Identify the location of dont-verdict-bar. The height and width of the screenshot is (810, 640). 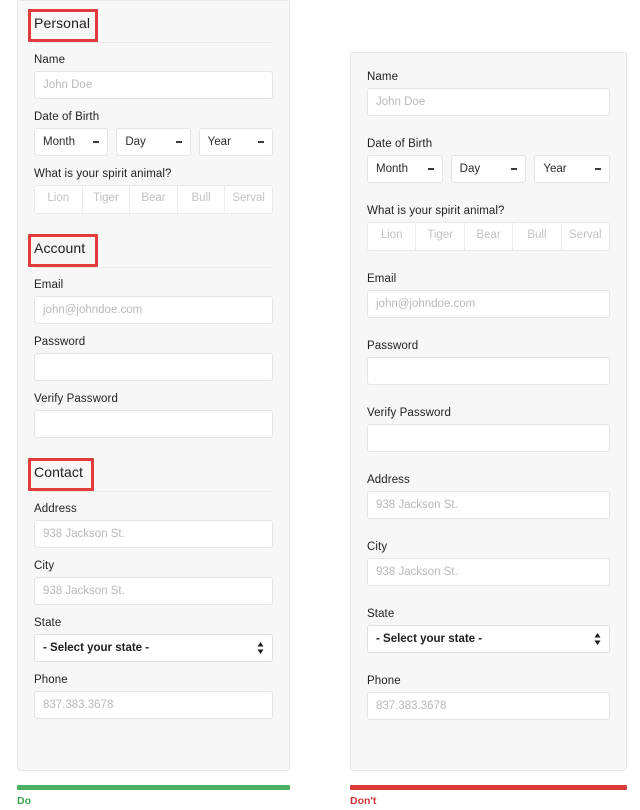
(488, 787).